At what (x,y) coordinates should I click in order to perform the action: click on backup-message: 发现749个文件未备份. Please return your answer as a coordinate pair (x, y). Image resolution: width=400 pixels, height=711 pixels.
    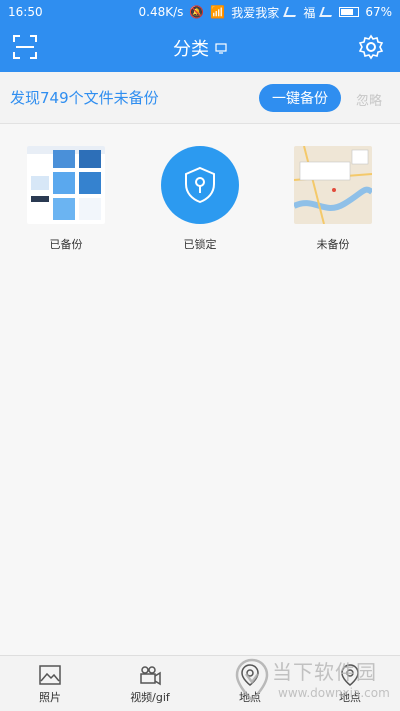
    Looking at the image, I should click on (84, 98).